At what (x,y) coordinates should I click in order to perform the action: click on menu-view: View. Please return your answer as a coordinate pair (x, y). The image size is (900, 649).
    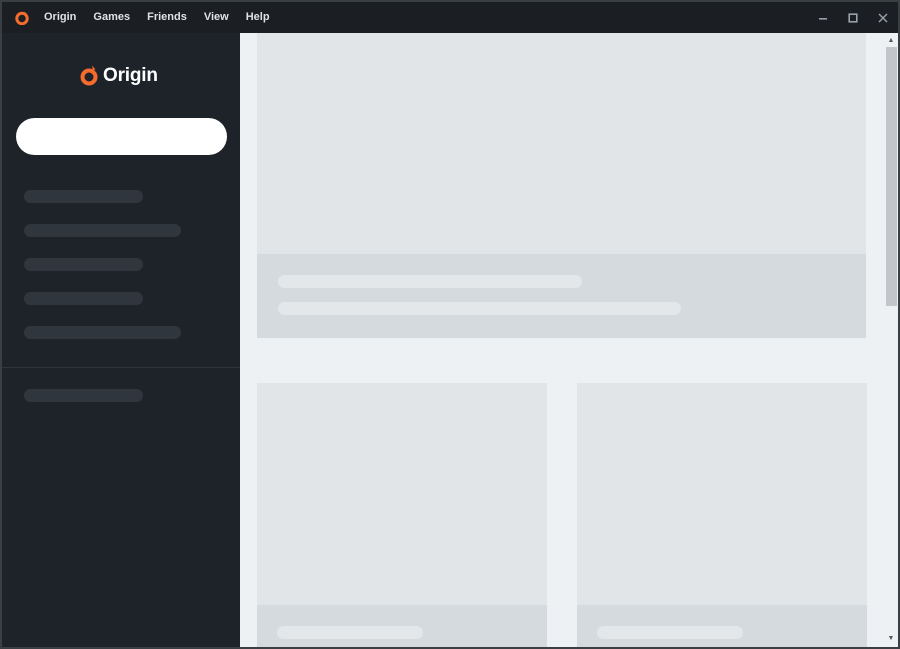
    Looking at the image, I should click on (216, 17).